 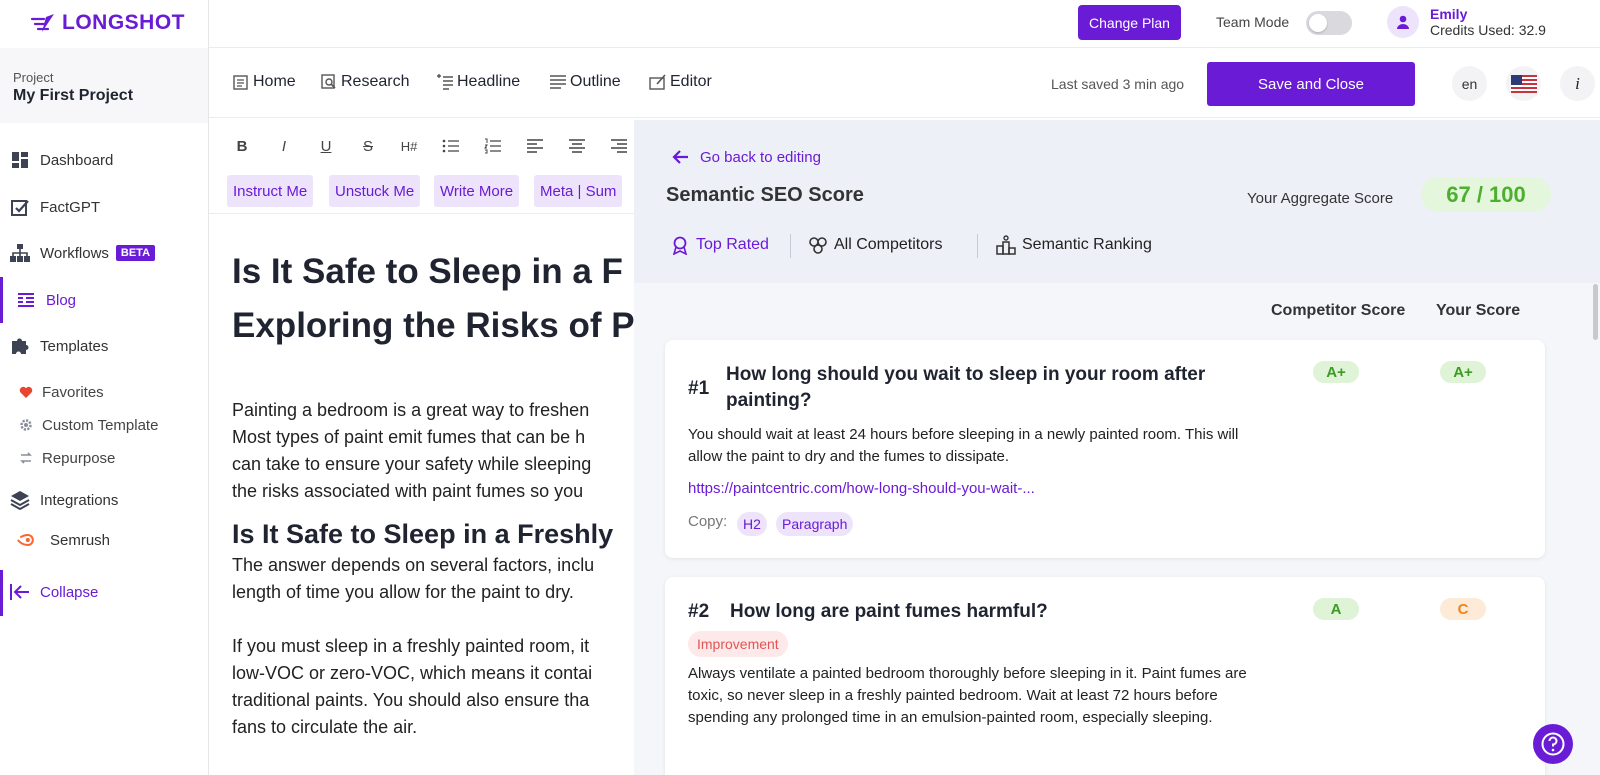 What do you see at coordinates (284, 146) in the screenshot?
I see `italic-button: I` at bounding box center [284, 146].